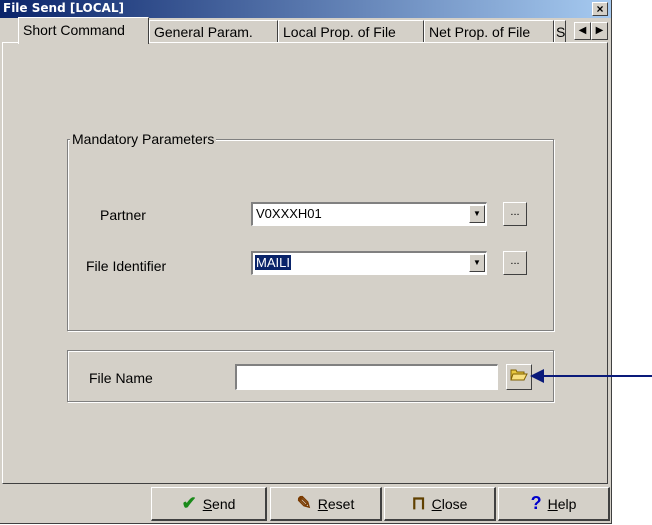 Image resolution: width=652 pixels, height=525 pixels. I want to click on close-window-button: ×, so click(600, 9).